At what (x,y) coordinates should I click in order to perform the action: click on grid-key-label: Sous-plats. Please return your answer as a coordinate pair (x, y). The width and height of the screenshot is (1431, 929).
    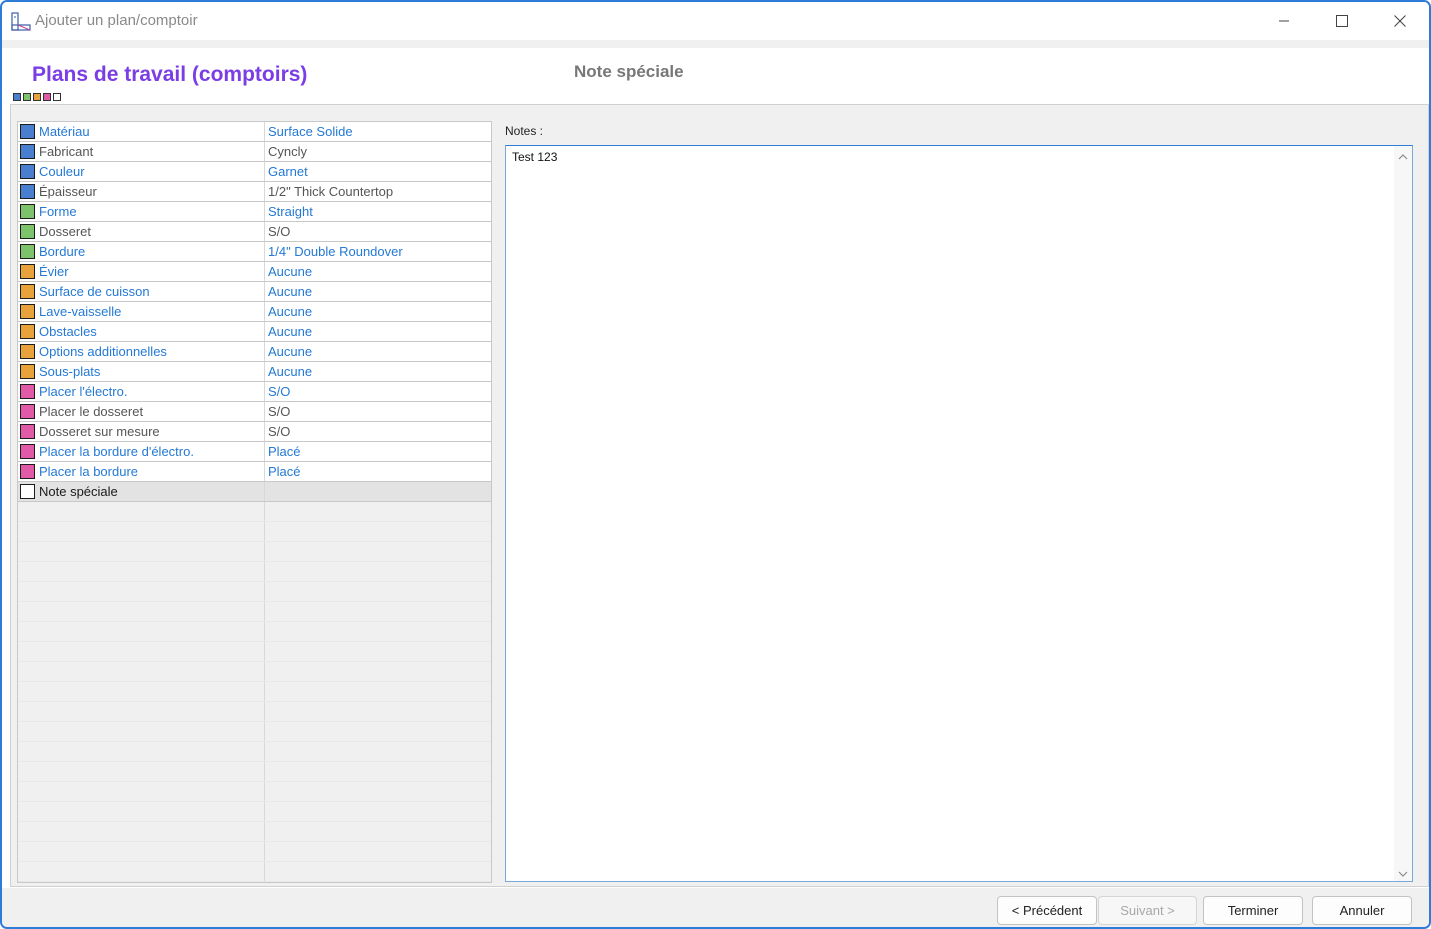
    Looking at the image, I should click on (69, 371).